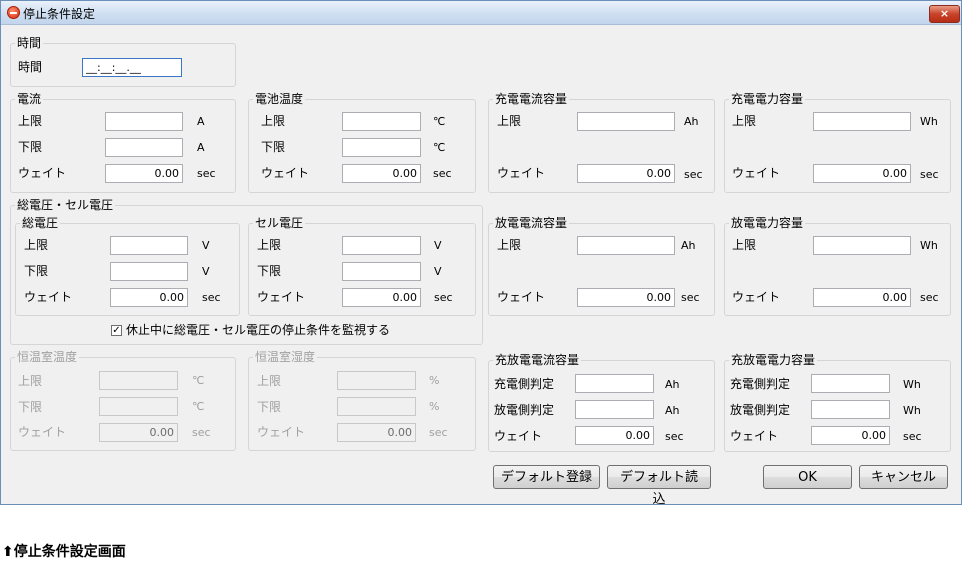 The height and width of the screenshot is (562, 965). I want to click on discharge-current-capacity-upper-label: 上限, so click(509, 245).